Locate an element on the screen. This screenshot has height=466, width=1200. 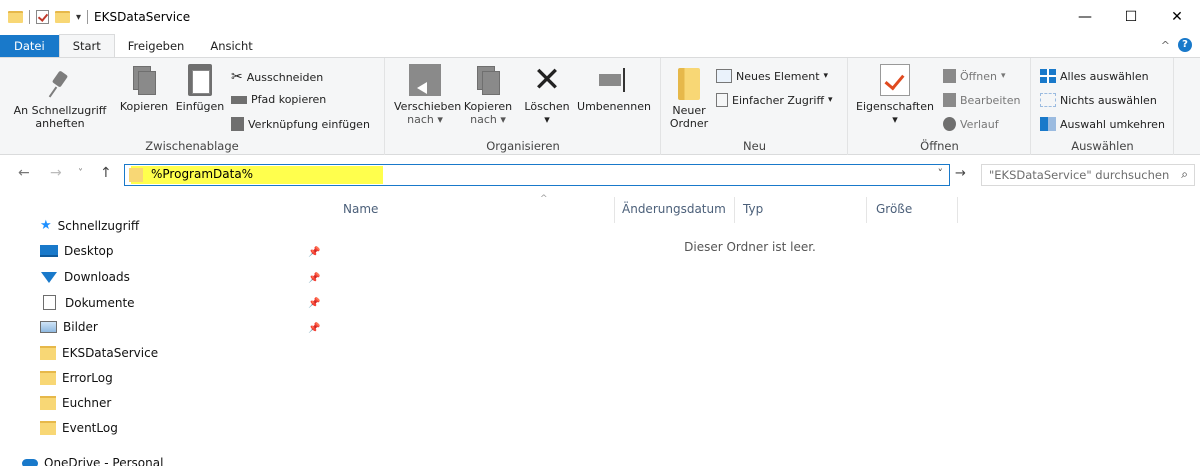
properties-button: Eigenschaften ▾ is located at coordinates (895, 95).